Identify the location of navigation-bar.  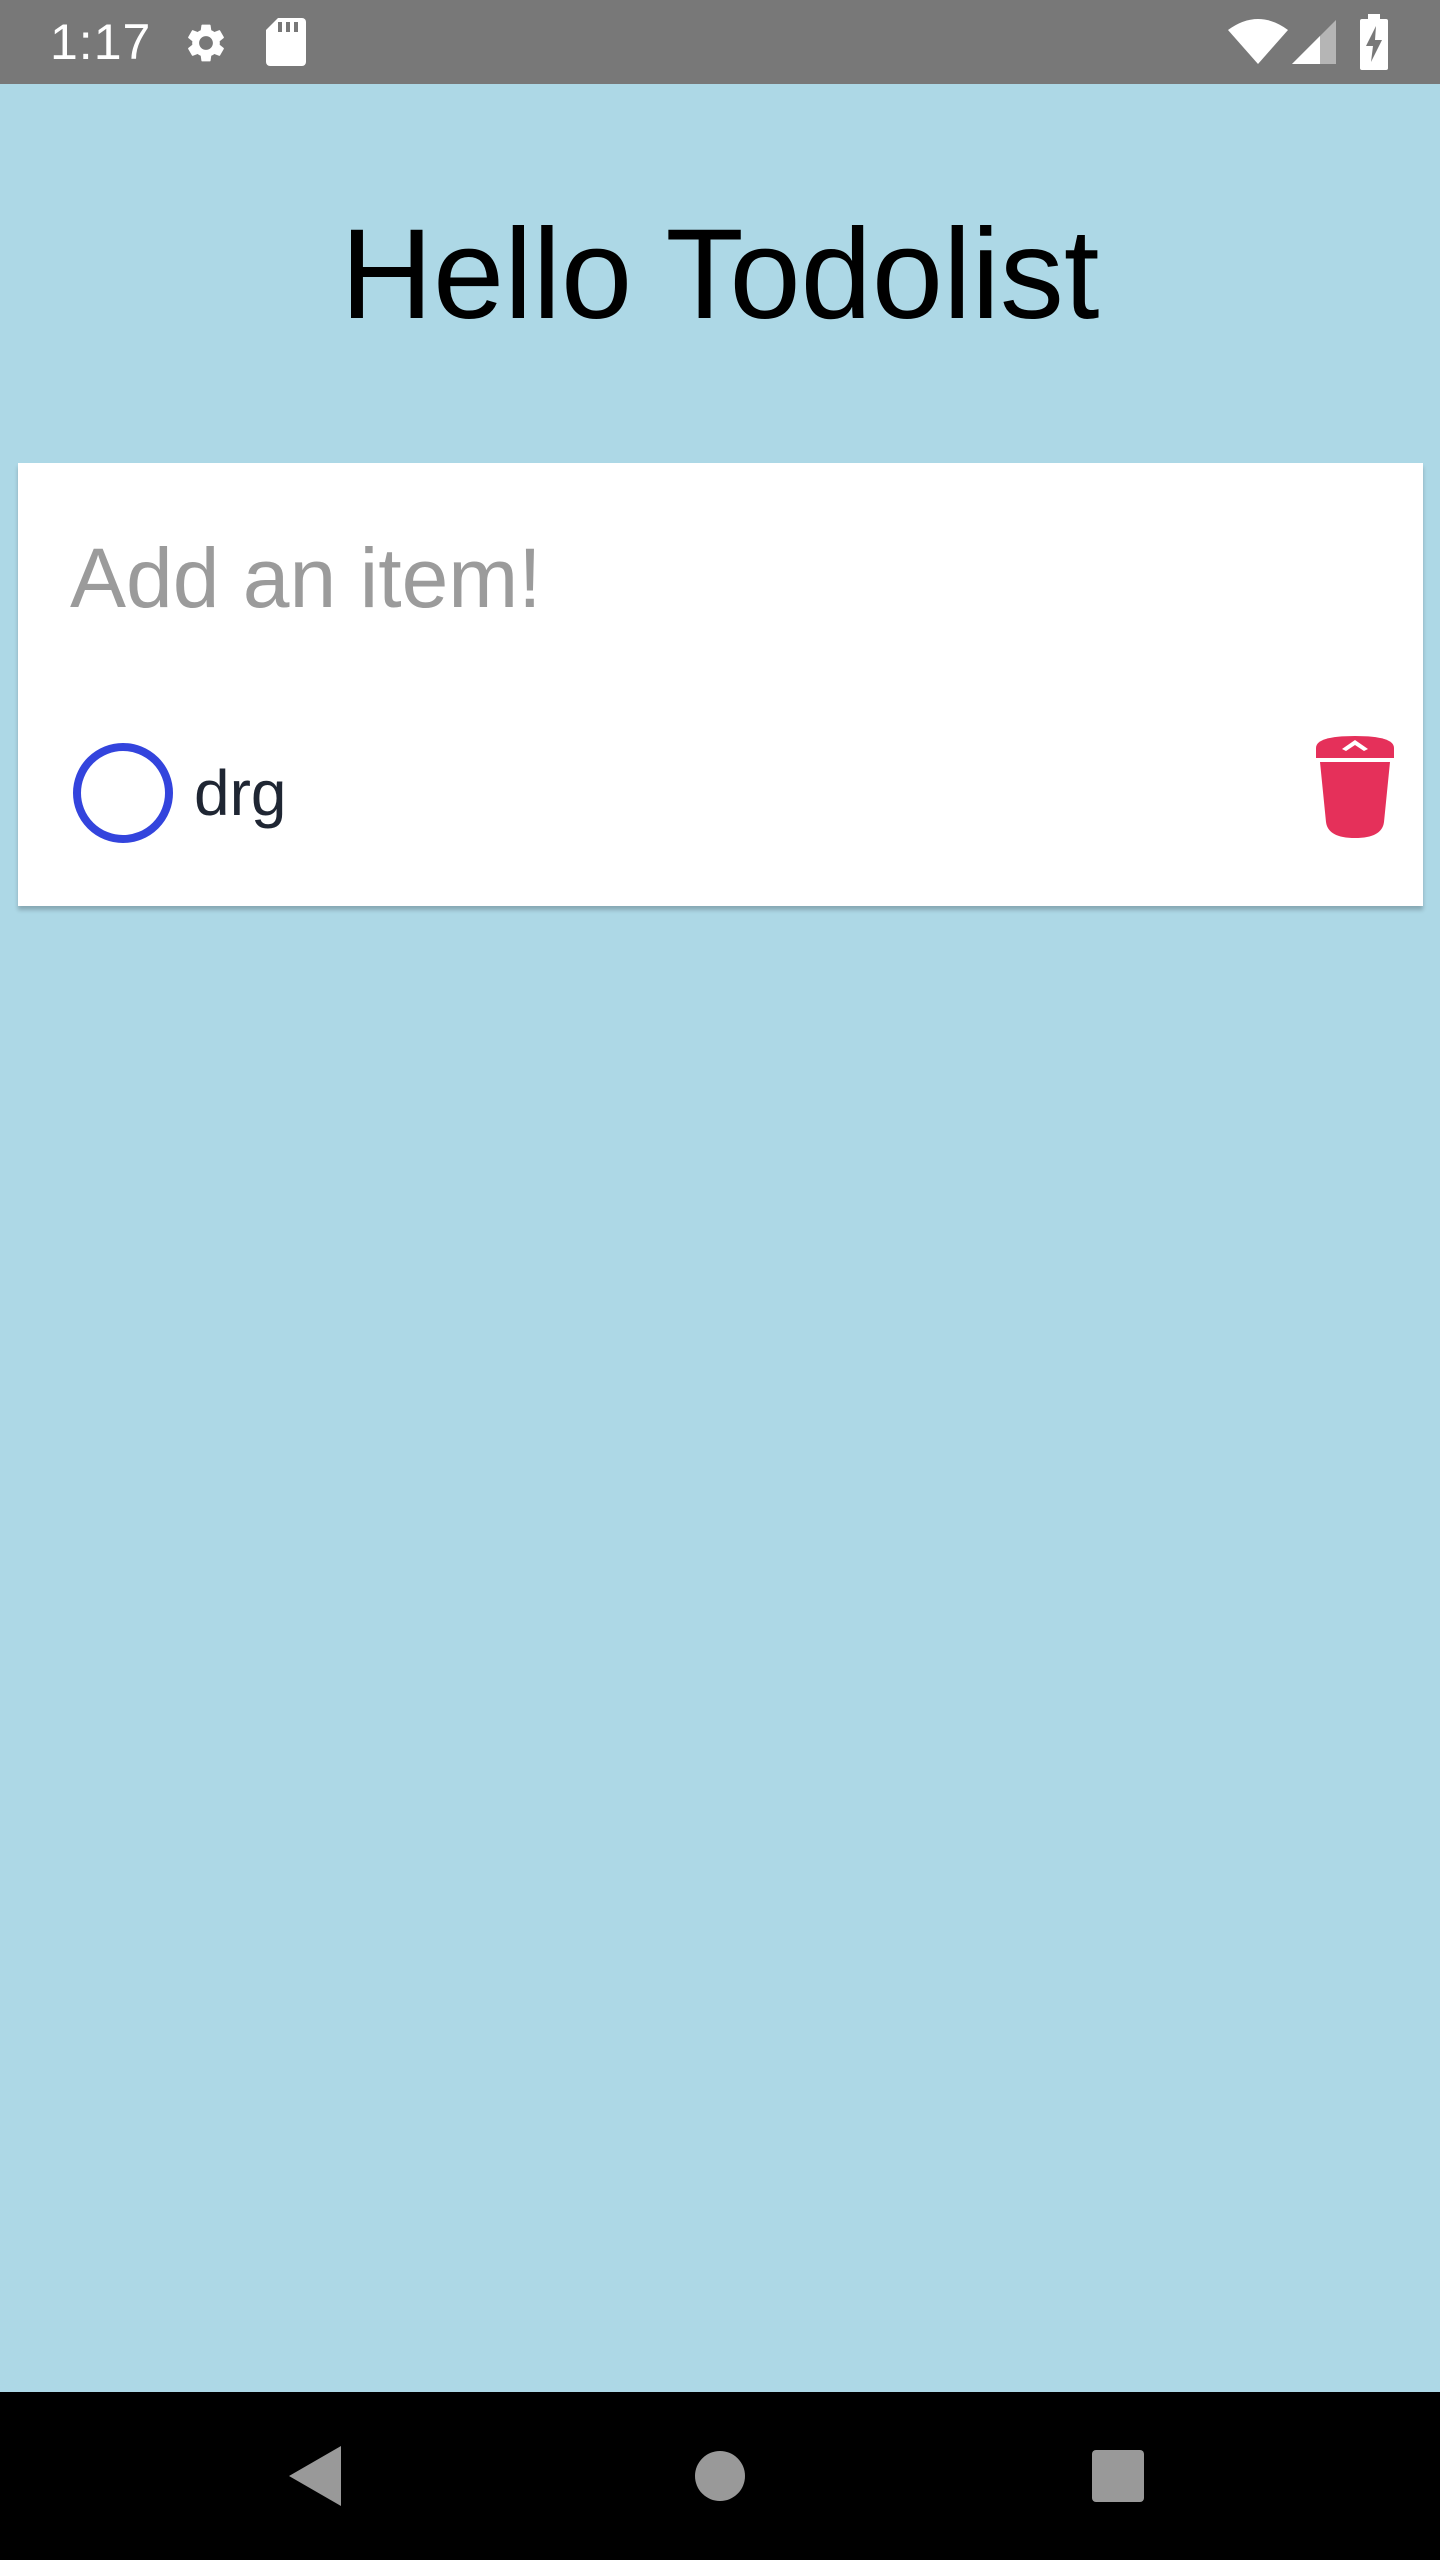
(720, 2476).